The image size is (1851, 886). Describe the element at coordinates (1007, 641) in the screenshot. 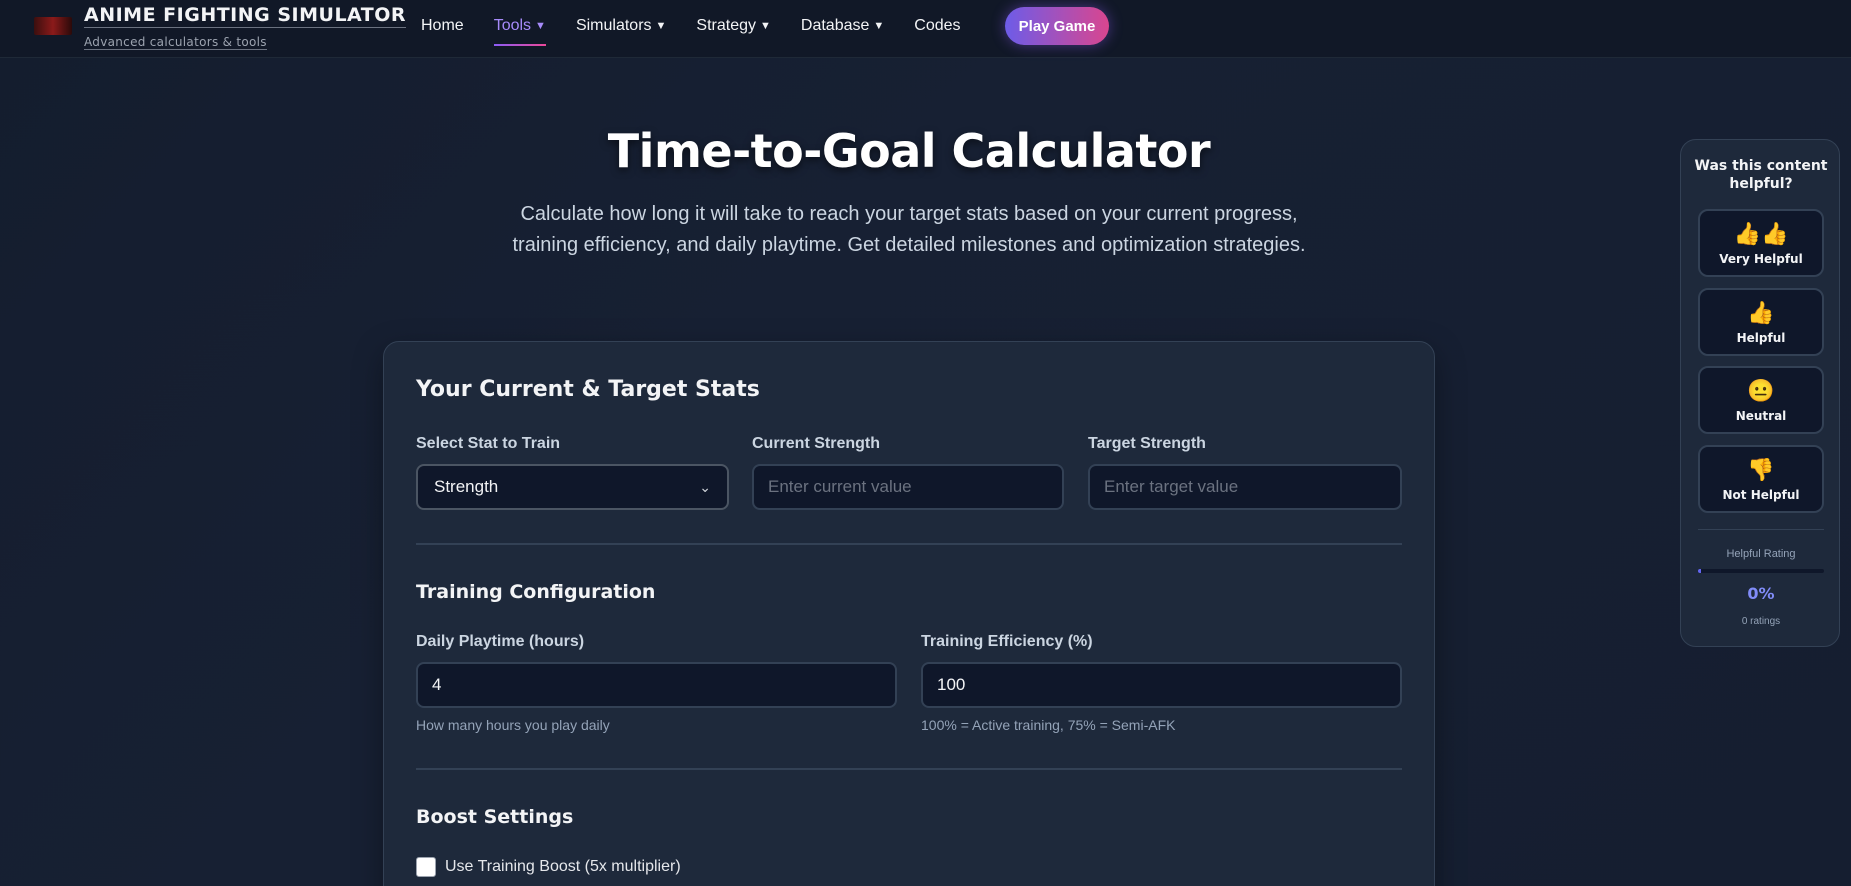

I see `training-efficiency-label: Training Efficiency (%)` at that location.